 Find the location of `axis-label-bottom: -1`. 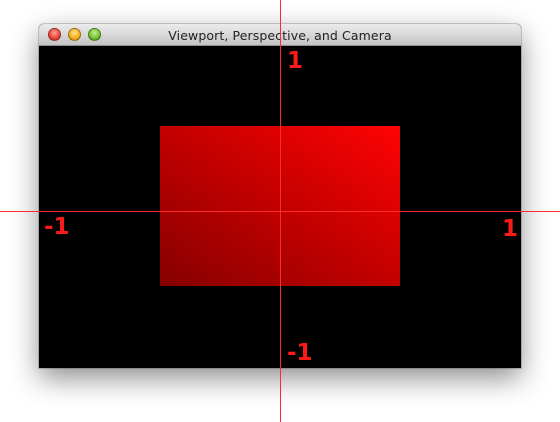

axis-label-bottom: -1 is located at coordinates (300, 353).